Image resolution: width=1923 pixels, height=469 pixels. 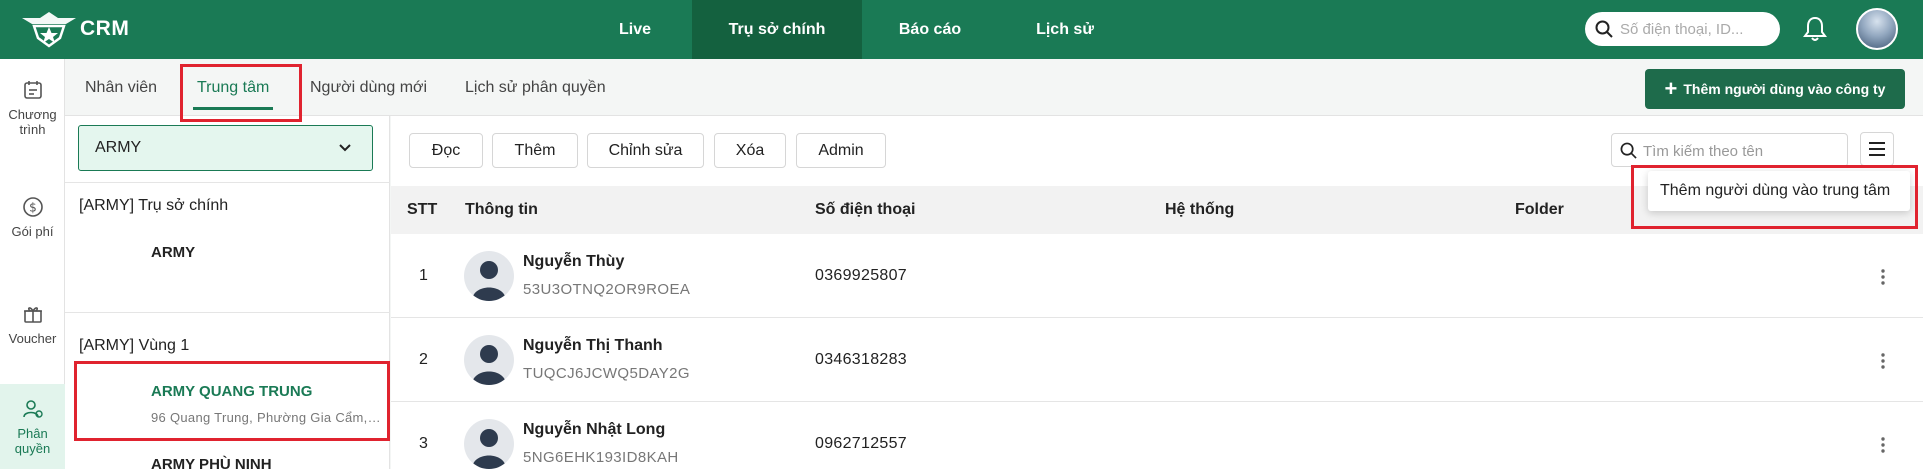 I want to click on permission-read-button: Đọc, so click(x=446, y=150).